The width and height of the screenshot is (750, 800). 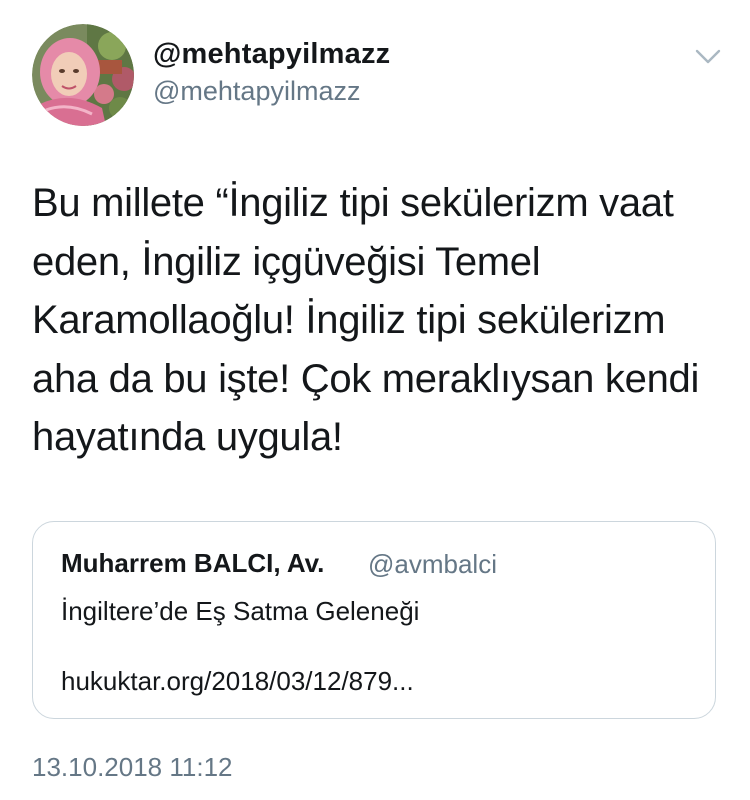 What do you see at coordinates (432, 564) in the screenshot?
I see `quoted-user-handle: @avmbalci` at bounding box center [432, 564].